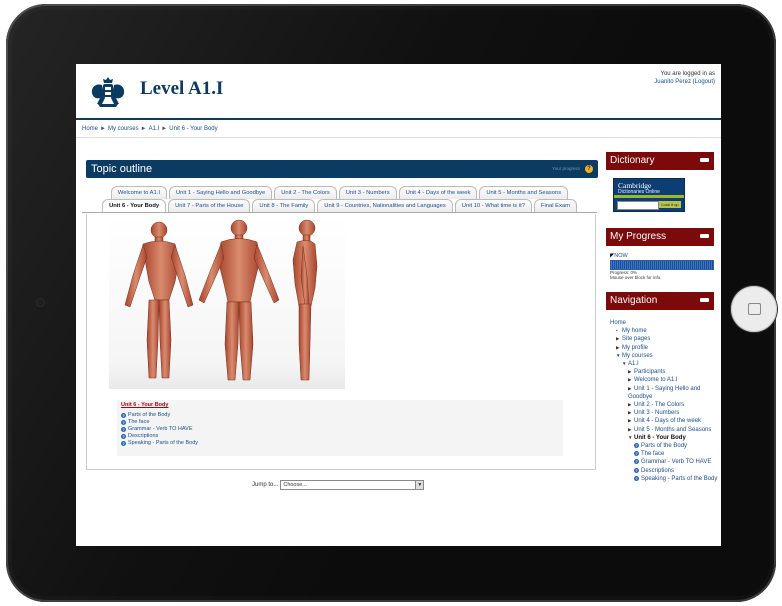  Describe the element at coordinates (159, 443) in the screenshot. I see `activity-item: ? Speaking - Parts of the Body` at that location.